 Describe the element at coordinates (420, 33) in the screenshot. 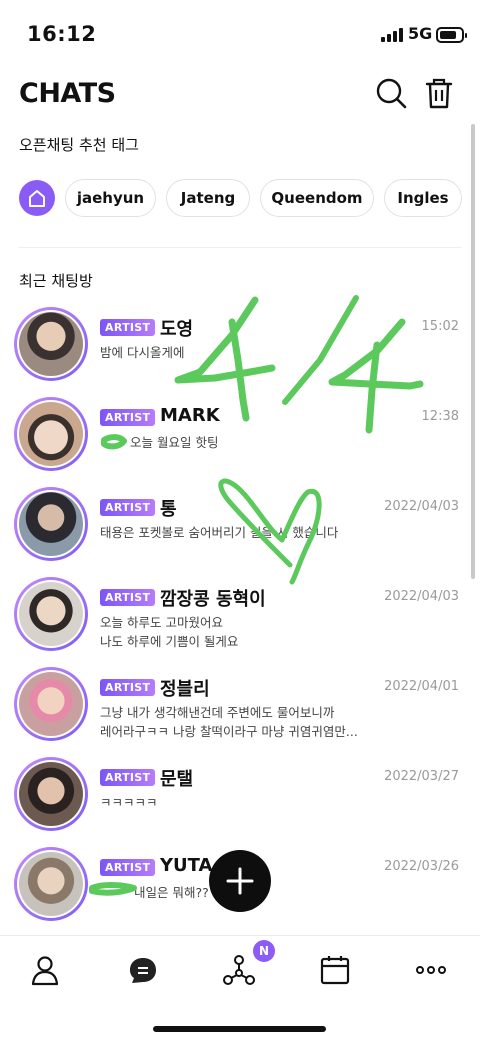

I see `network-type: 5G` at that location.